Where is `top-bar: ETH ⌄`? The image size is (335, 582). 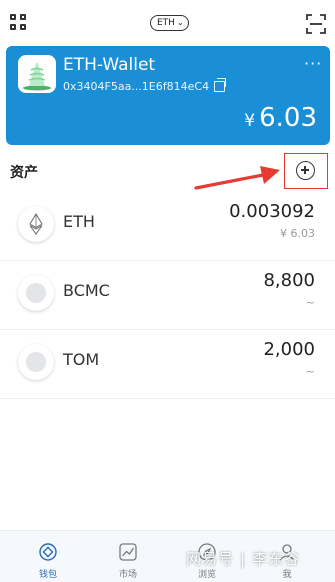
top-bar: ETH ⌄ is located at coordinates (167, 23).